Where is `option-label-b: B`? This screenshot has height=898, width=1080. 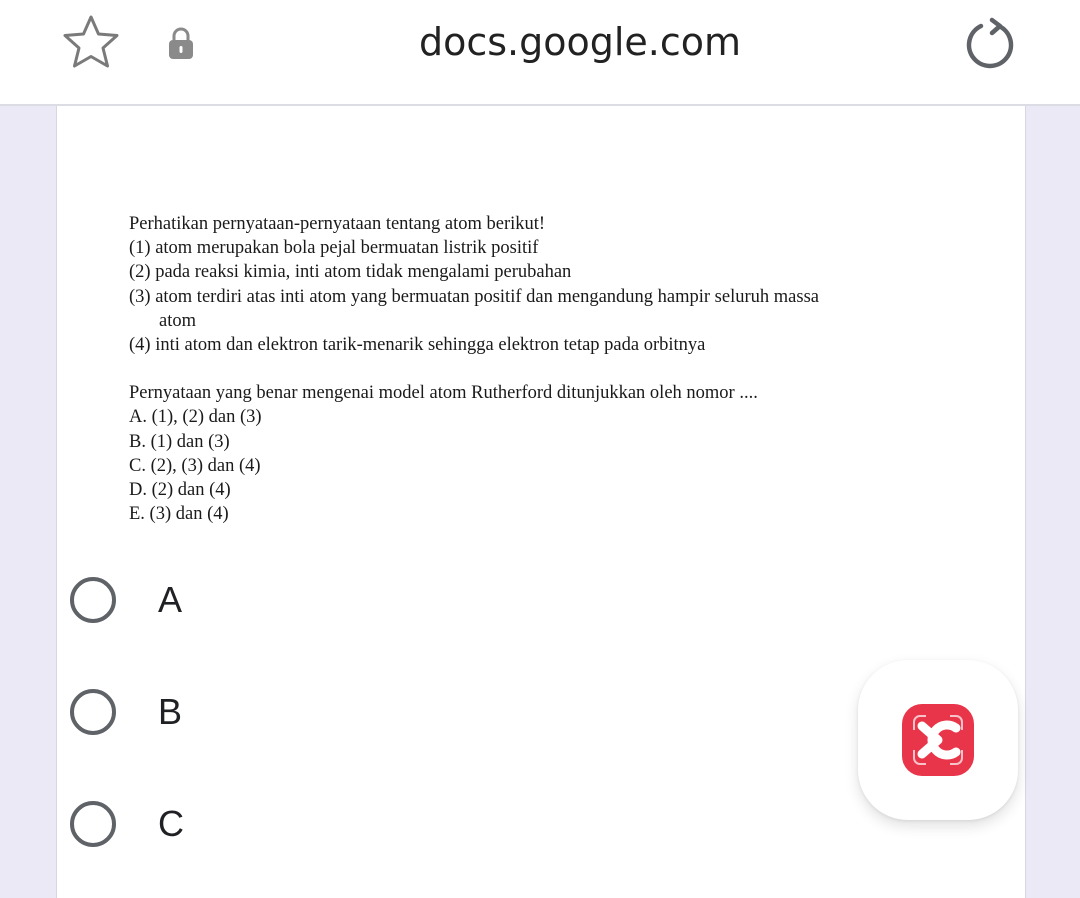 option-label-b: B is located at coordinates (170, 711).